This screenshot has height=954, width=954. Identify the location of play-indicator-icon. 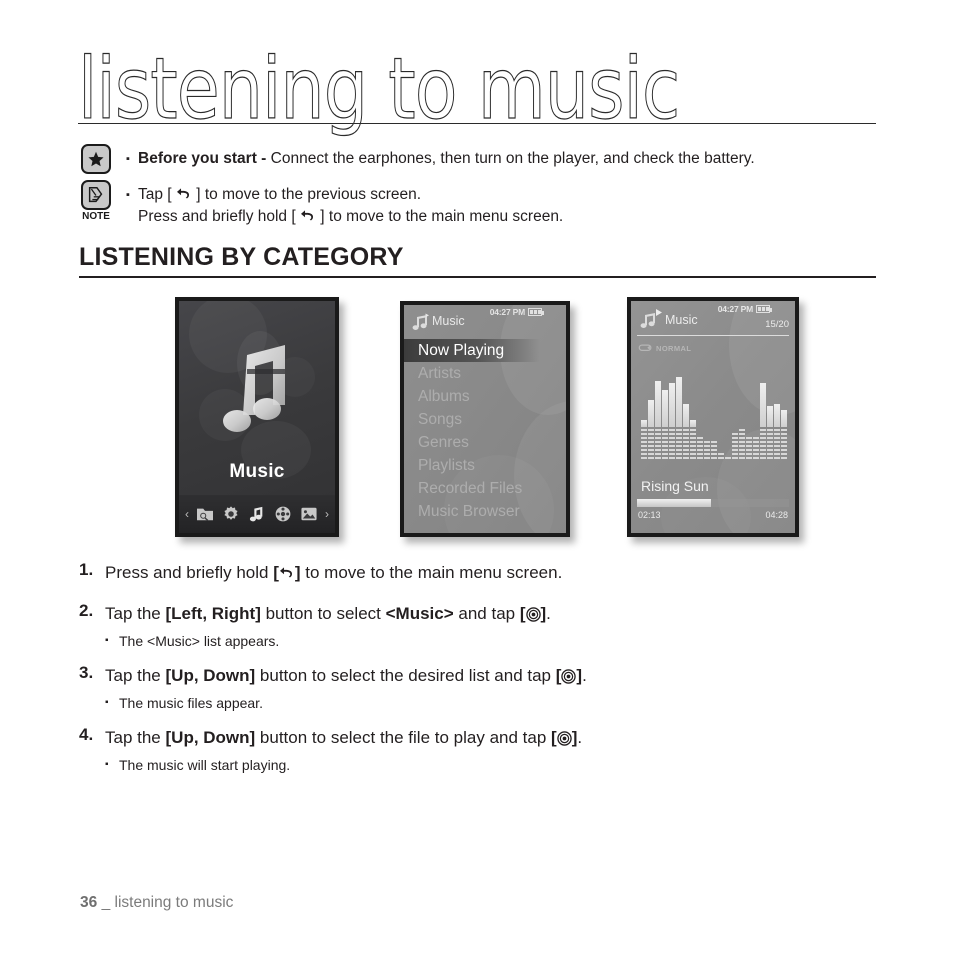
(659, 313).